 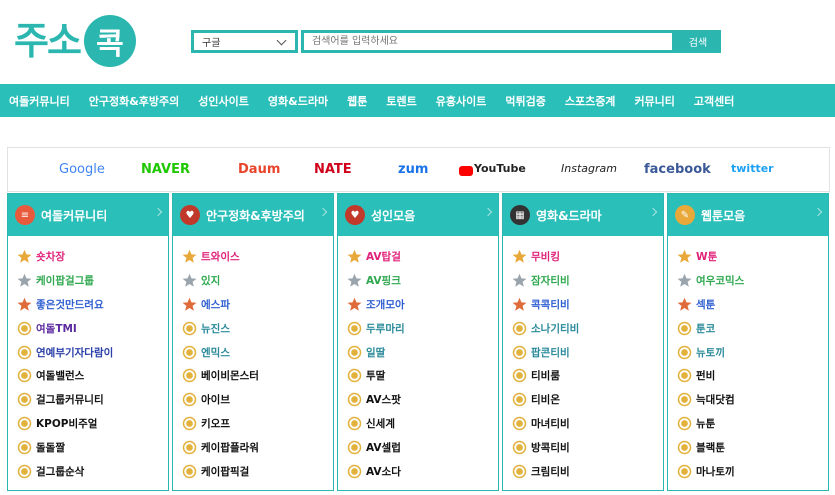 What do you see at coordinates (257, 328) in the screenshot?
I see `site-link: 뉴진스` at bounding box center [257, 328].